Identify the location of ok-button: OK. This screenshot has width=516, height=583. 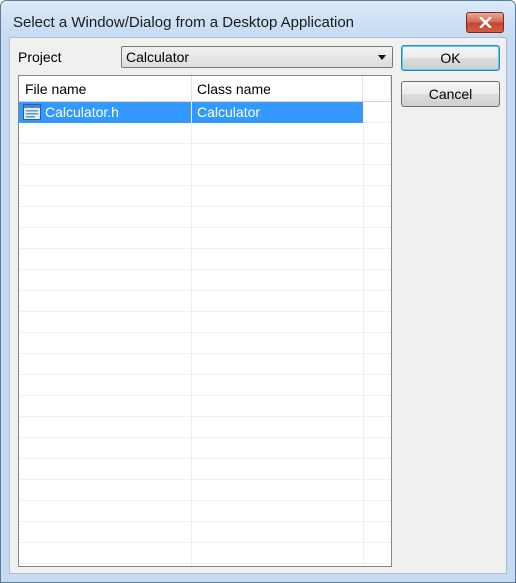
(450, 58).